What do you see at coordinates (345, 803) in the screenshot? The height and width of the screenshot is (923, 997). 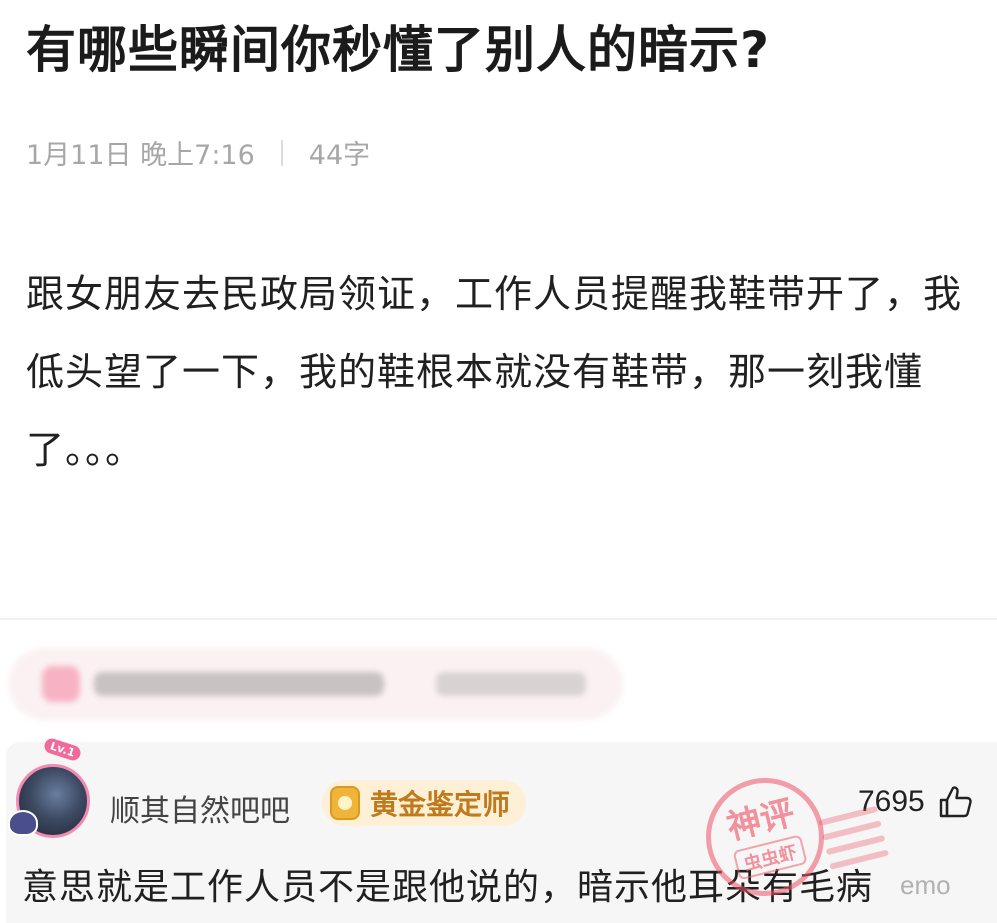 I see `gold-appraiser-icon` at bounding box center [345, 803].